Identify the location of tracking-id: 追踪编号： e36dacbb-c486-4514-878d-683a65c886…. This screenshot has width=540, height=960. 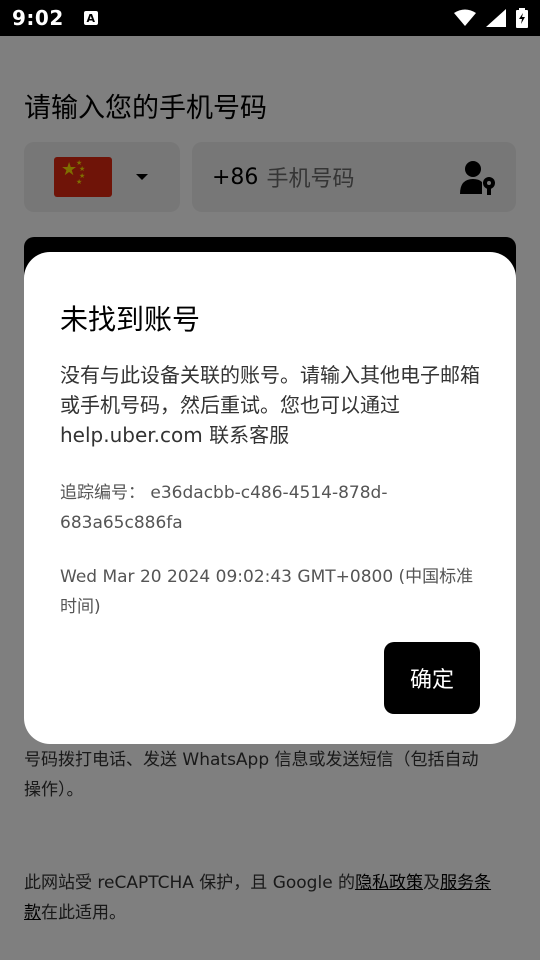
(224, 508).